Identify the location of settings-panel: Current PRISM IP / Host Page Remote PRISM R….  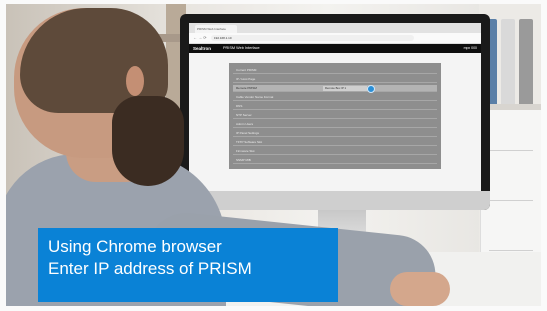
(335, 116).